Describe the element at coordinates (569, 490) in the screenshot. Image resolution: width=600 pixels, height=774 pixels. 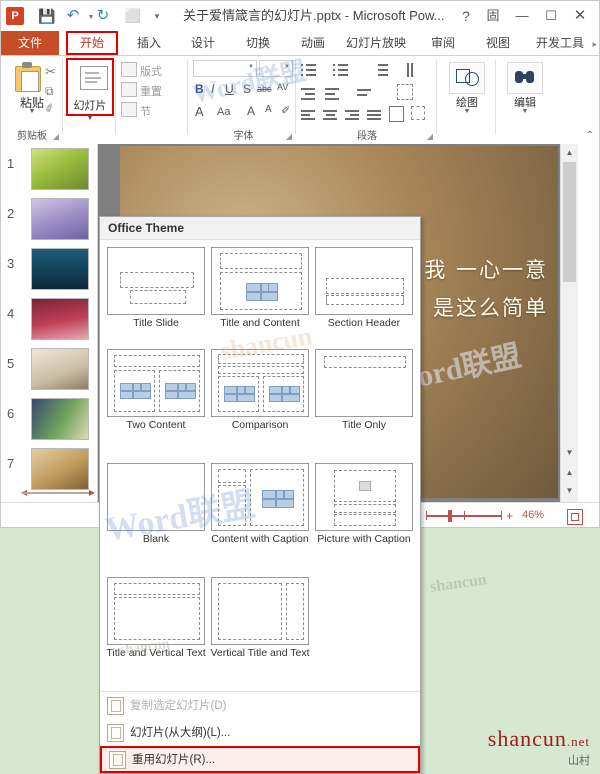
I see `next-slide-icon: ▼` at that location.